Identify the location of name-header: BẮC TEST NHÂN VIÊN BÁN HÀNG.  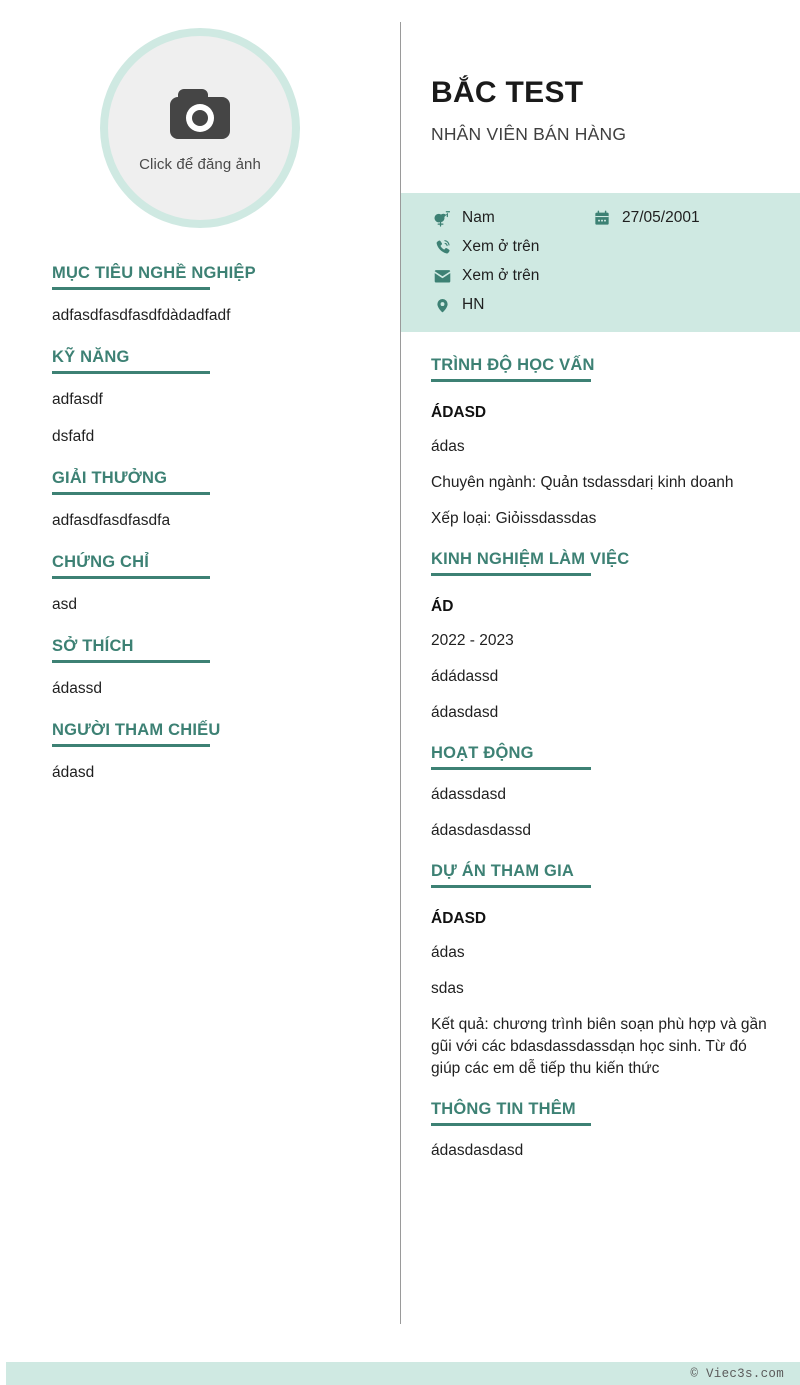
(600, 72).